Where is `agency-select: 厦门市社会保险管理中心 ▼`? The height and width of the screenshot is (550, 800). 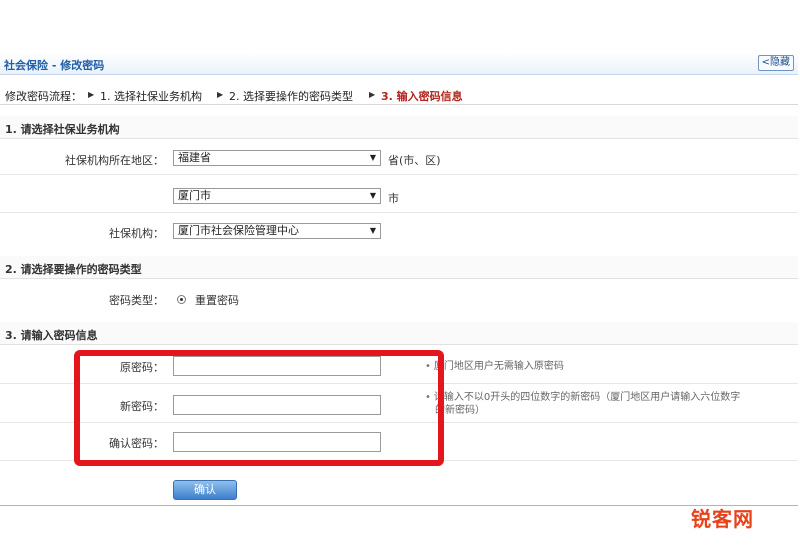 agency-select: 厦门市社会保险管理中心 ▼ is located at coordinates (277, 231).